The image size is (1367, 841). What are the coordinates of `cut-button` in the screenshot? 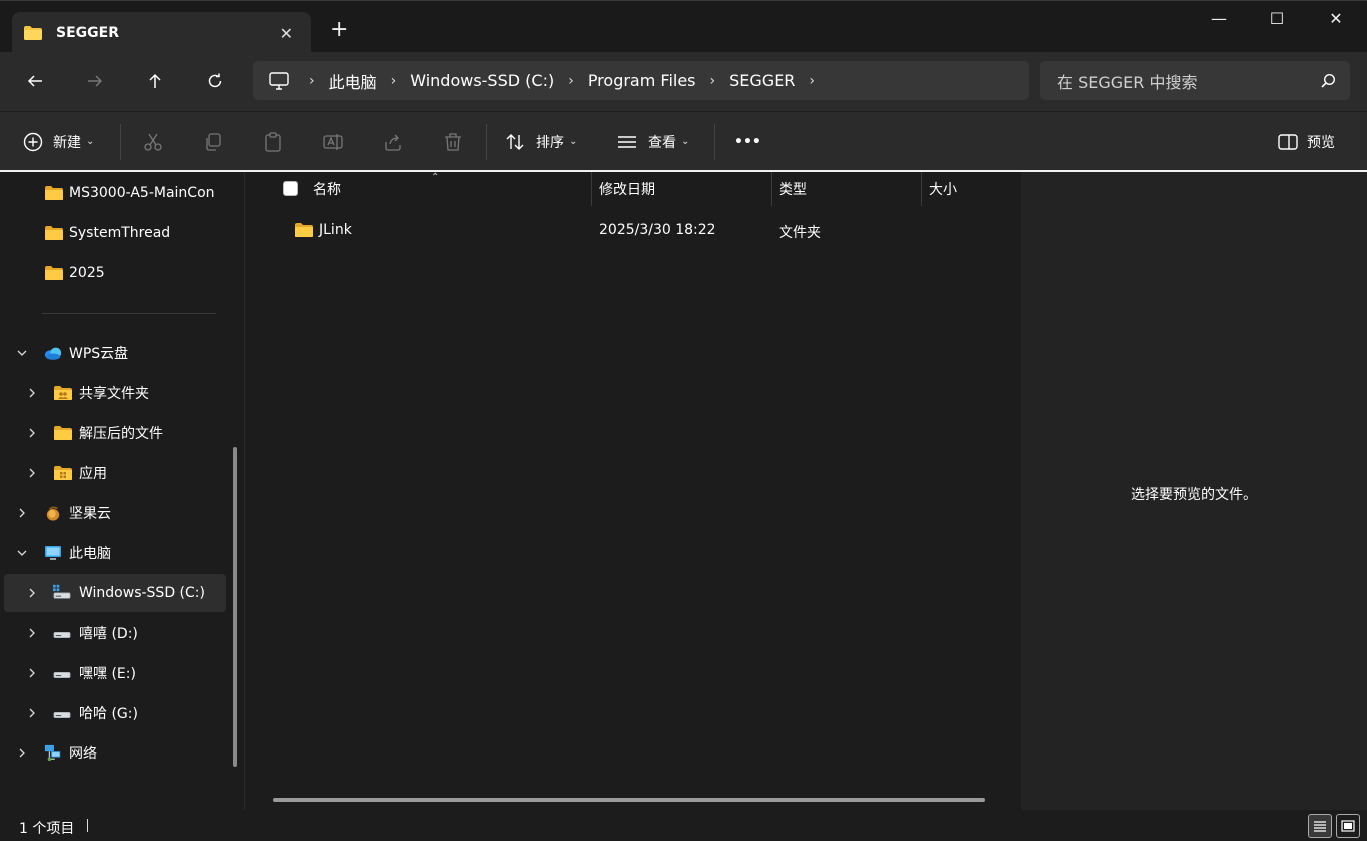 It's located at (153, 141).